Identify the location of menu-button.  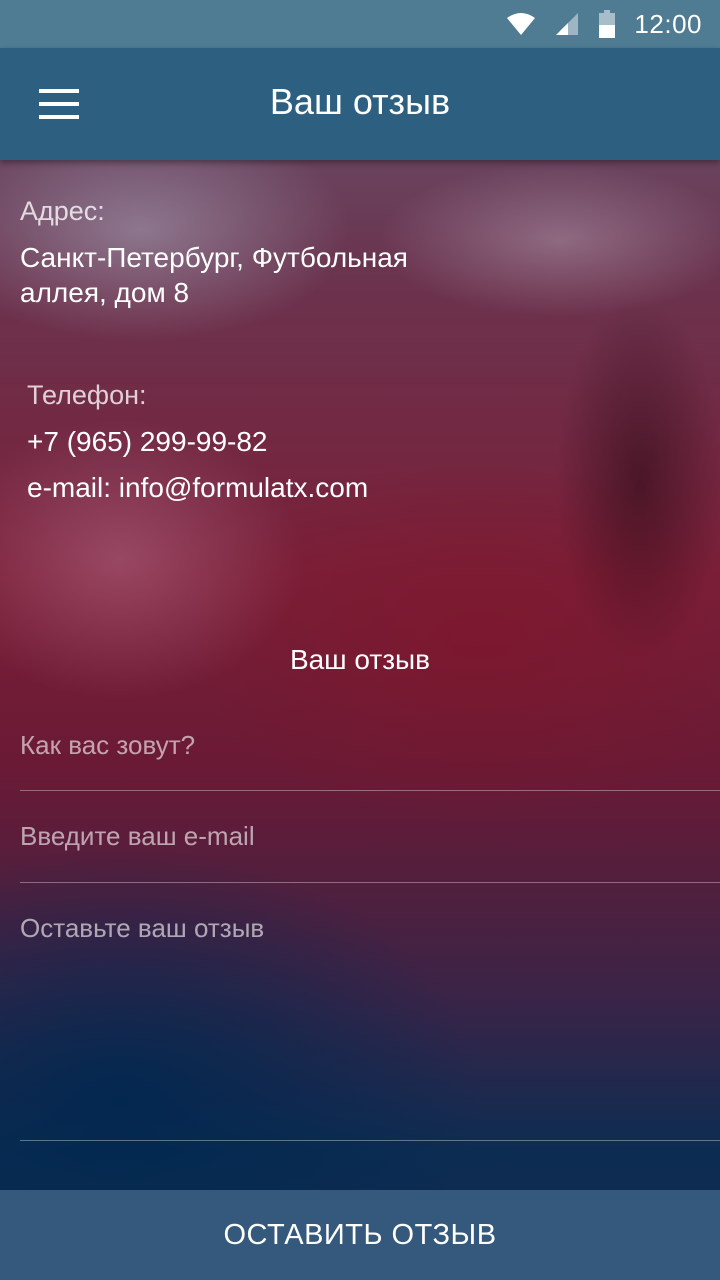
(59, 104).